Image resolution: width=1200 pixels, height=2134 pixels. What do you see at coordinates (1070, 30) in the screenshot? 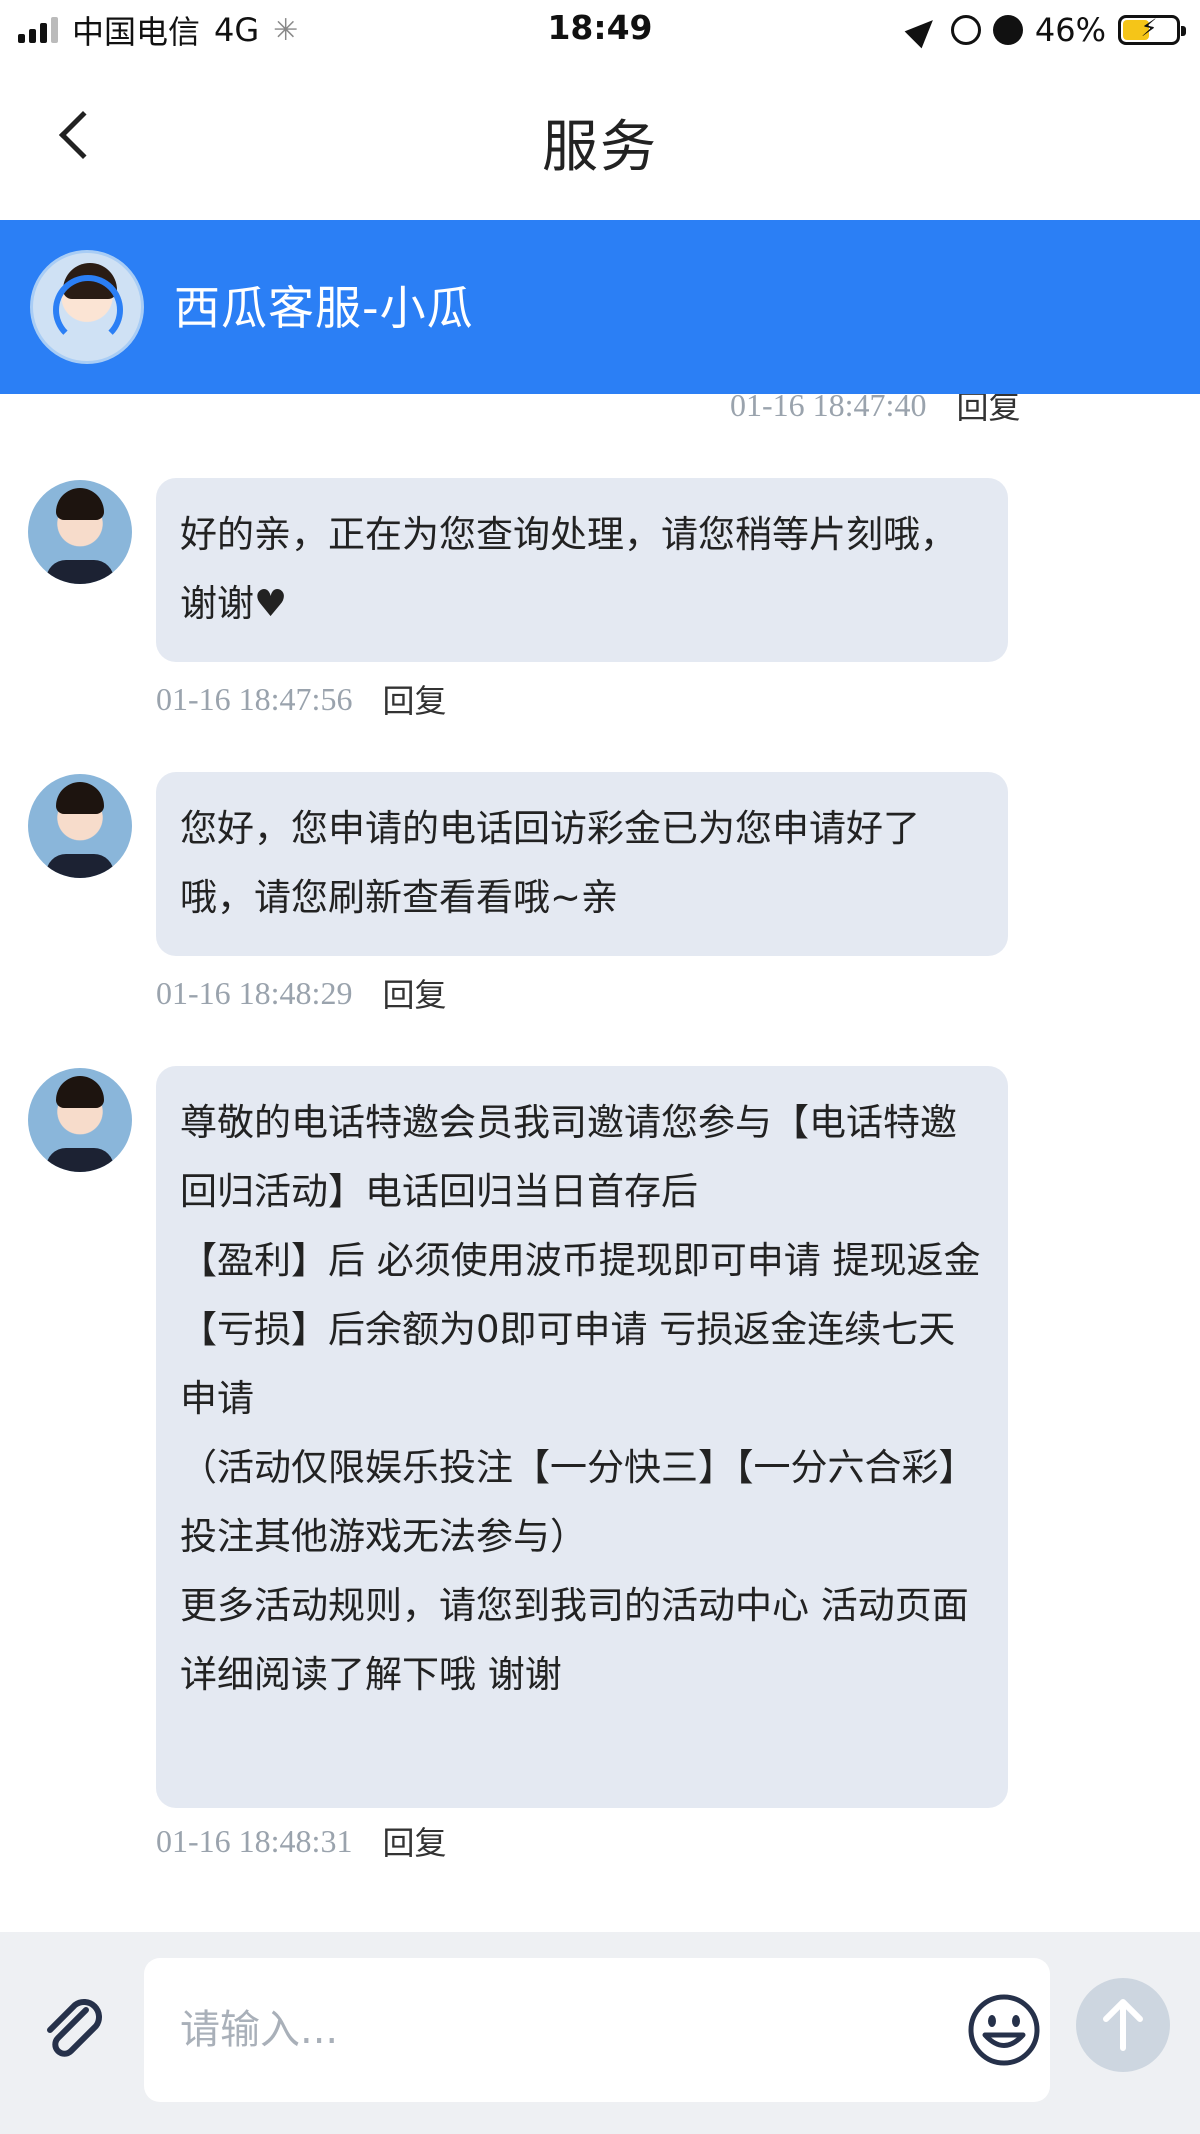
I see `battery-percent: 46%` at bounding box center [1070, 30].